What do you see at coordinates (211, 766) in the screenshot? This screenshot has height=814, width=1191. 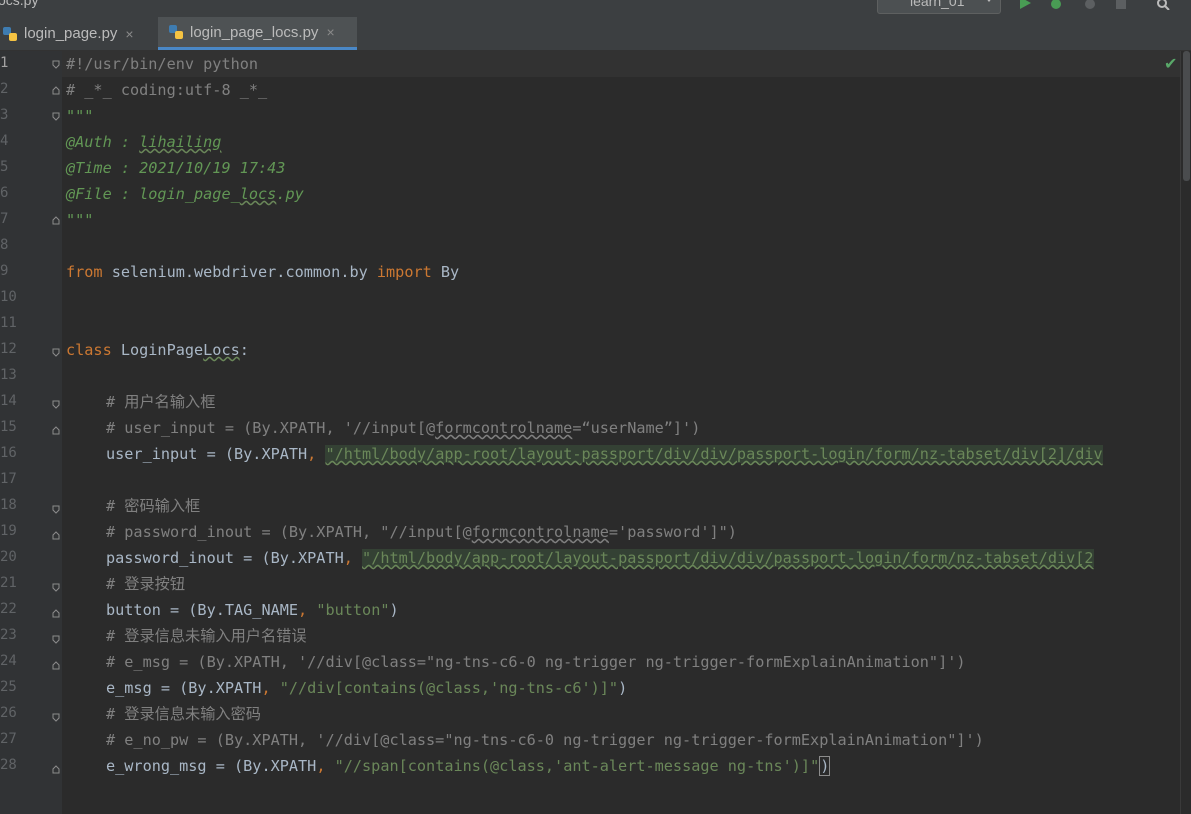 I see `code-text: e_wrong_msg = (By.XPATH` at bounding box center [211, 766].